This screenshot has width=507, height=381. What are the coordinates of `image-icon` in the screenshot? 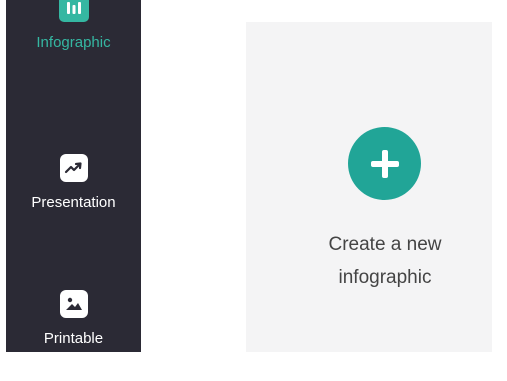 It's located at (73, 304).